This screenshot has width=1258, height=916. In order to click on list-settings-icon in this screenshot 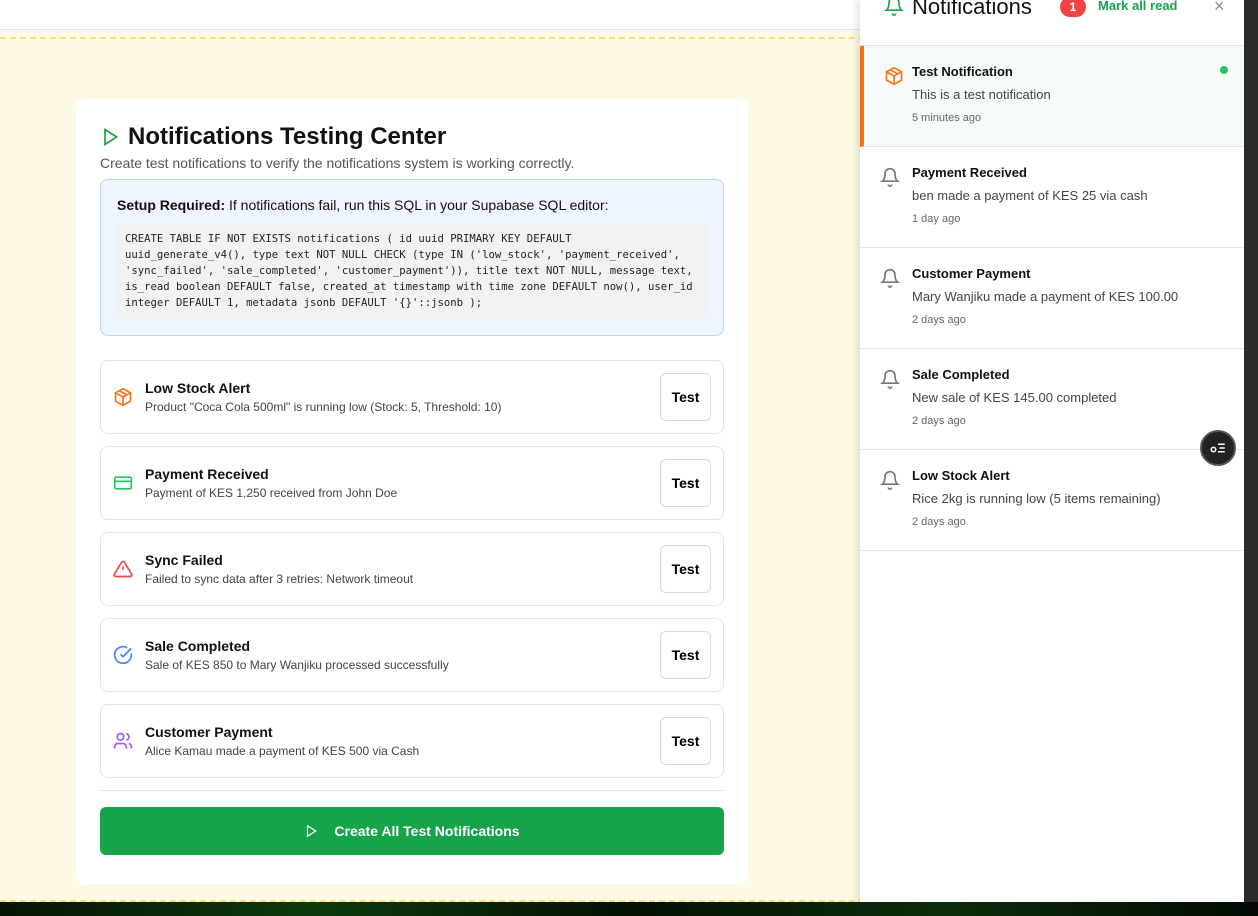, I will do `click(1217, 448)`.